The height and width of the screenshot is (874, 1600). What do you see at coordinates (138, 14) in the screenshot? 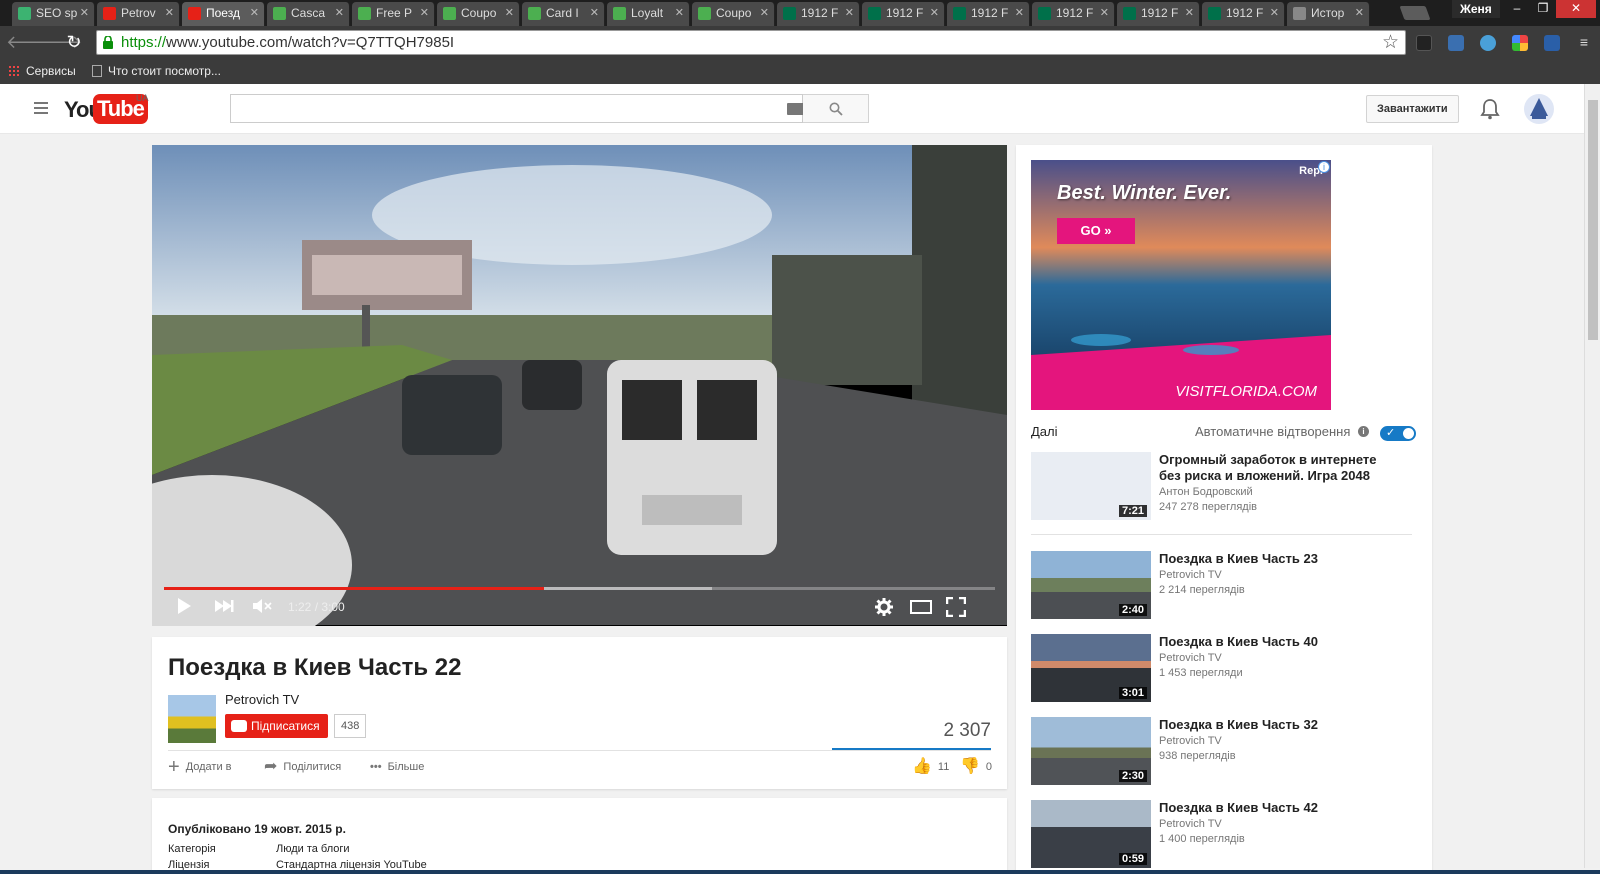
I see `browser-tab: Petrov ✕` at bounding box center [138, 14].